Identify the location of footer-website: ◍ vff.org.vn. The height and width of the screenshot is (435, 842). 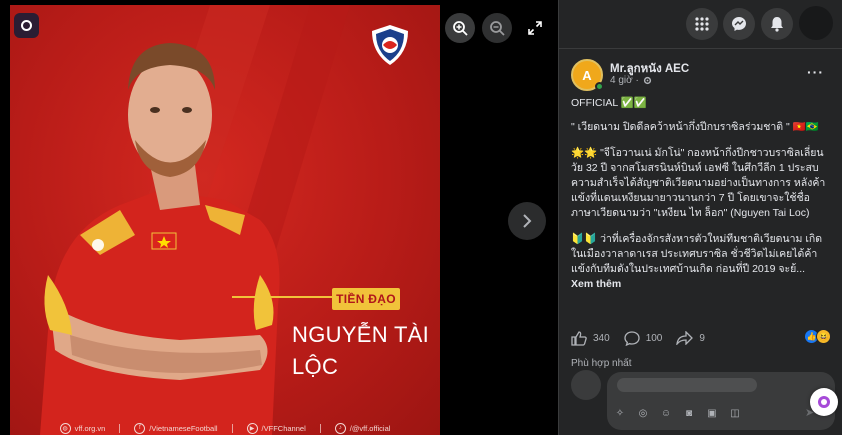
(82, 428).